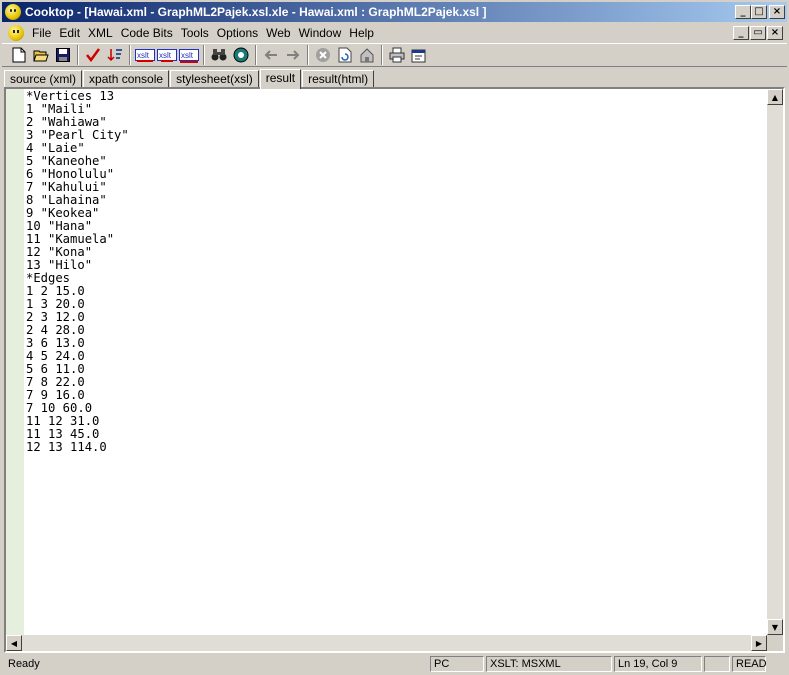 The height and width of the screenshot is (675, 789). Describe the element at coordinates (323, 55) in the screenshot. I see `stop-icon` at that location.